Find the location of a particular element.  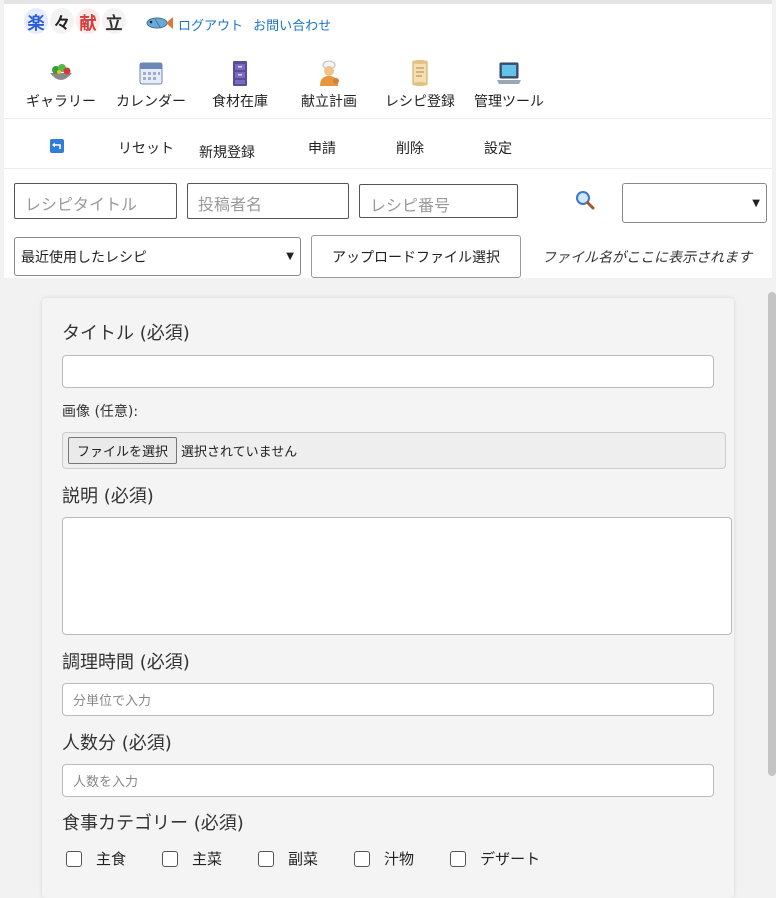

logout-link: ログアウト is located at coordinates (210, 26).